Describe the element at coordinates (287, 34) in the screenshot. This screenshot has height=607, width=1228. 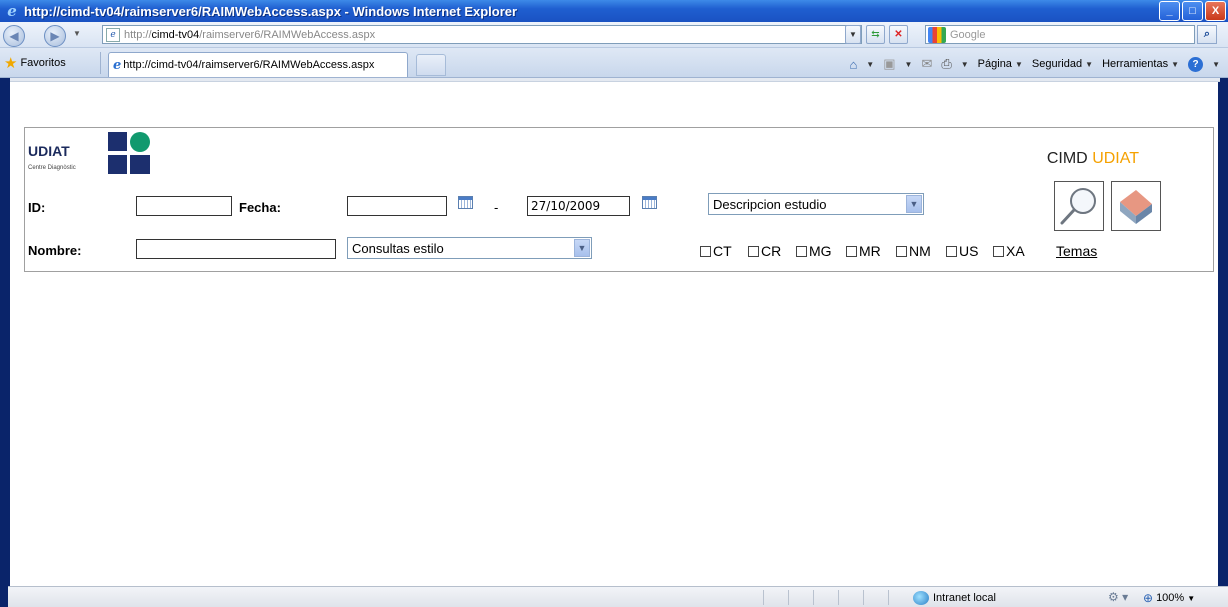
I see `url-path: /raimserver6/RAIMWebAccess.aspx` at that location.